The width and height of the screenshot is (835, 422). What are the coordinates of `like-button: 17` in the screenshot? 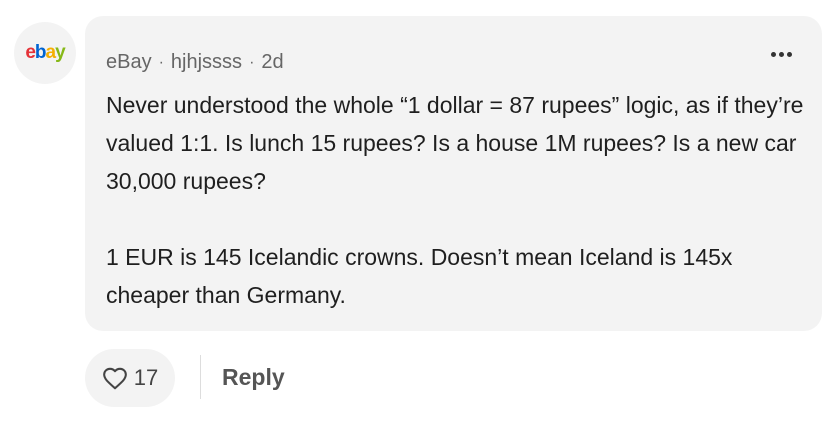 It's located at (130, 378).